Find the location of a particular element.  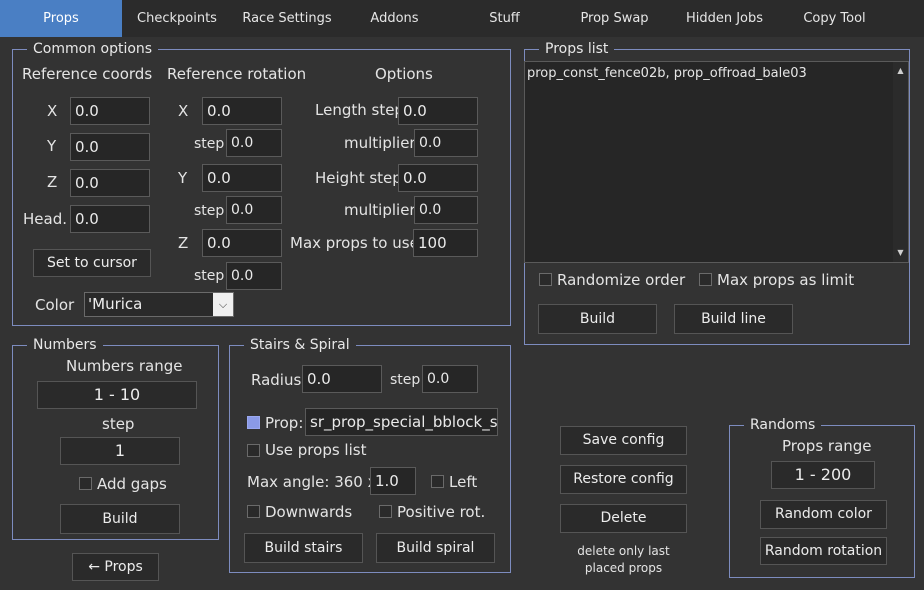

randomize-order-label: Randomize order is located at coordinates (621, 280).